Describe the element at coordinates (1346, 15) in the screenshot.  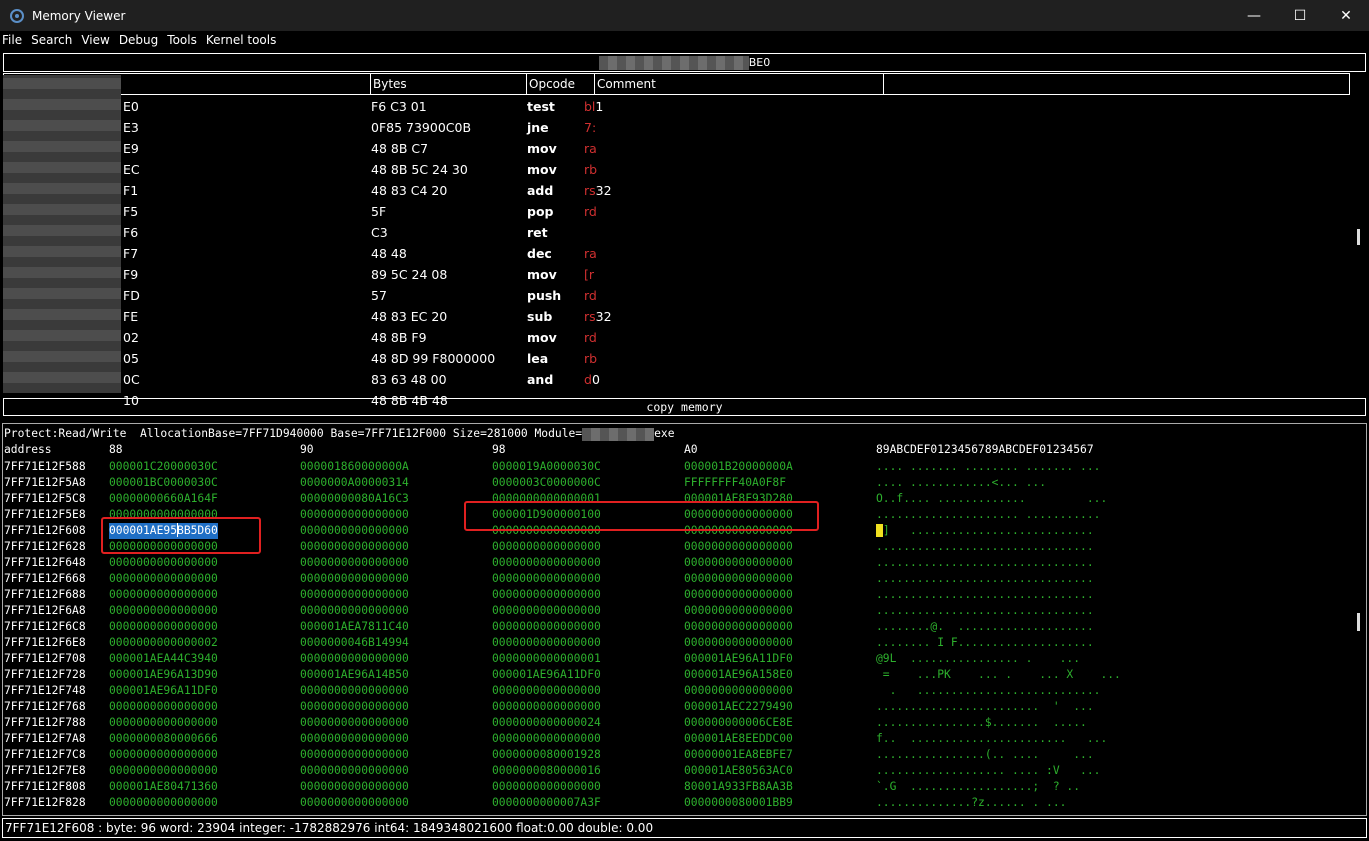
I see `close-button: ✕` at that location.